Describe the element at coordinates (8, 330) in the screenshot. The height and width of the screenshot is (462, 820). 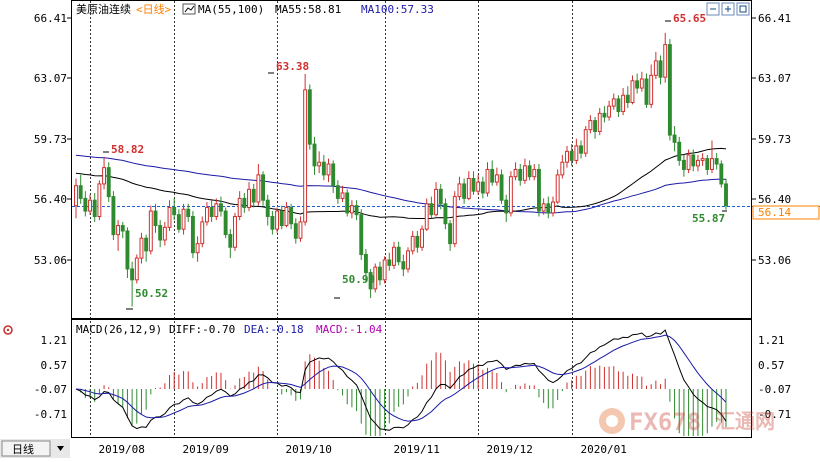
I see `macd-settings-icon` at that location.